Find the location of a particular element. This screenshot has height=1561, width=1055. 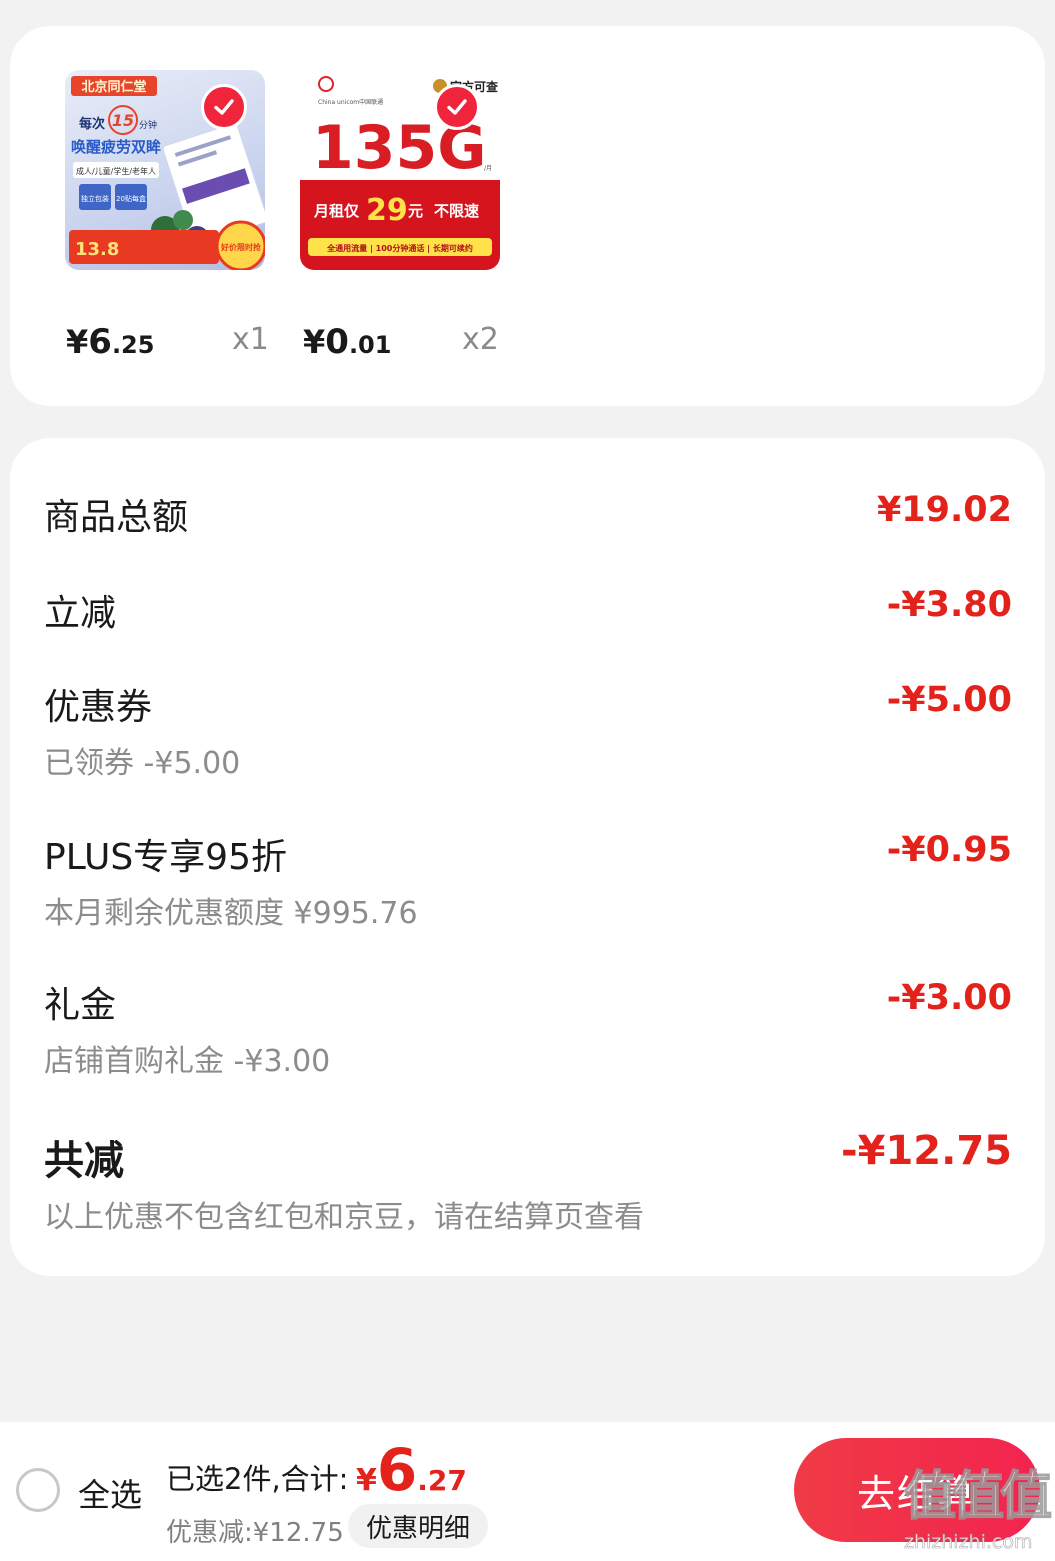

total-integer: 6 is located at coordinates (397, 1470).